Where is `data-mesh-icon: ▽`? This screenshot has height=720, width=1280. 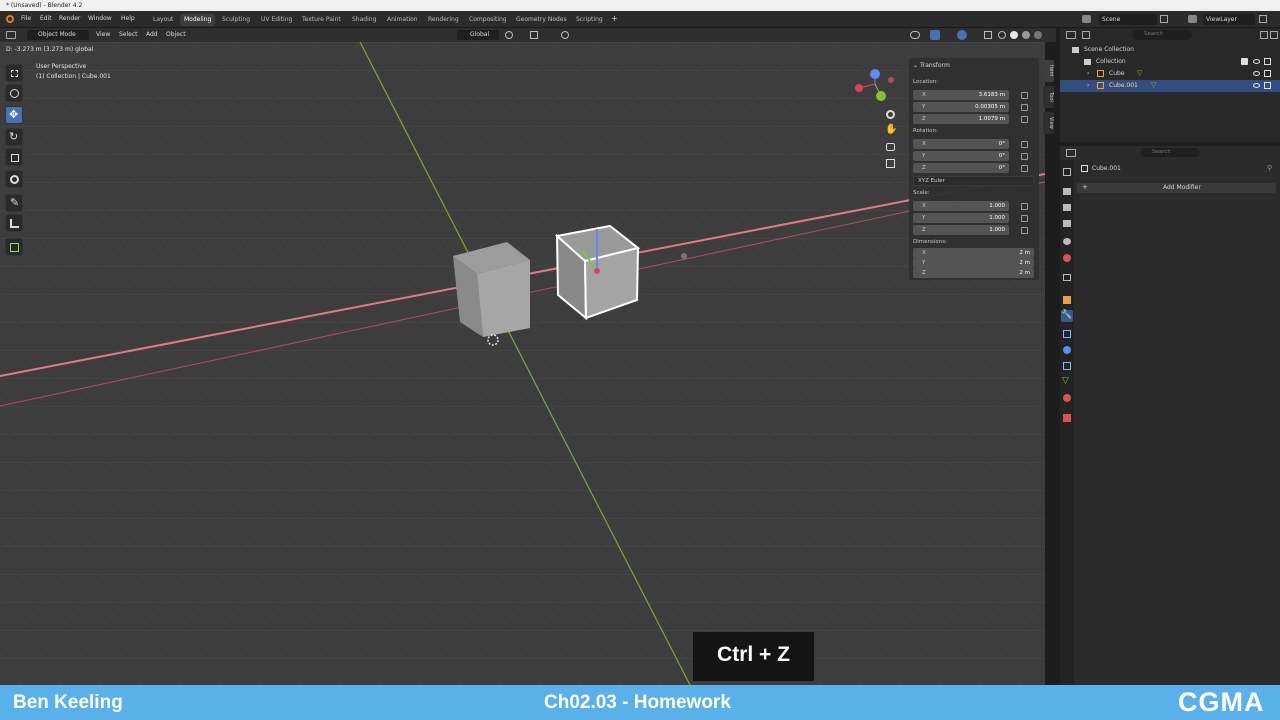 data-mesh-icon: ▽ is located at coordinates (1065, 381).